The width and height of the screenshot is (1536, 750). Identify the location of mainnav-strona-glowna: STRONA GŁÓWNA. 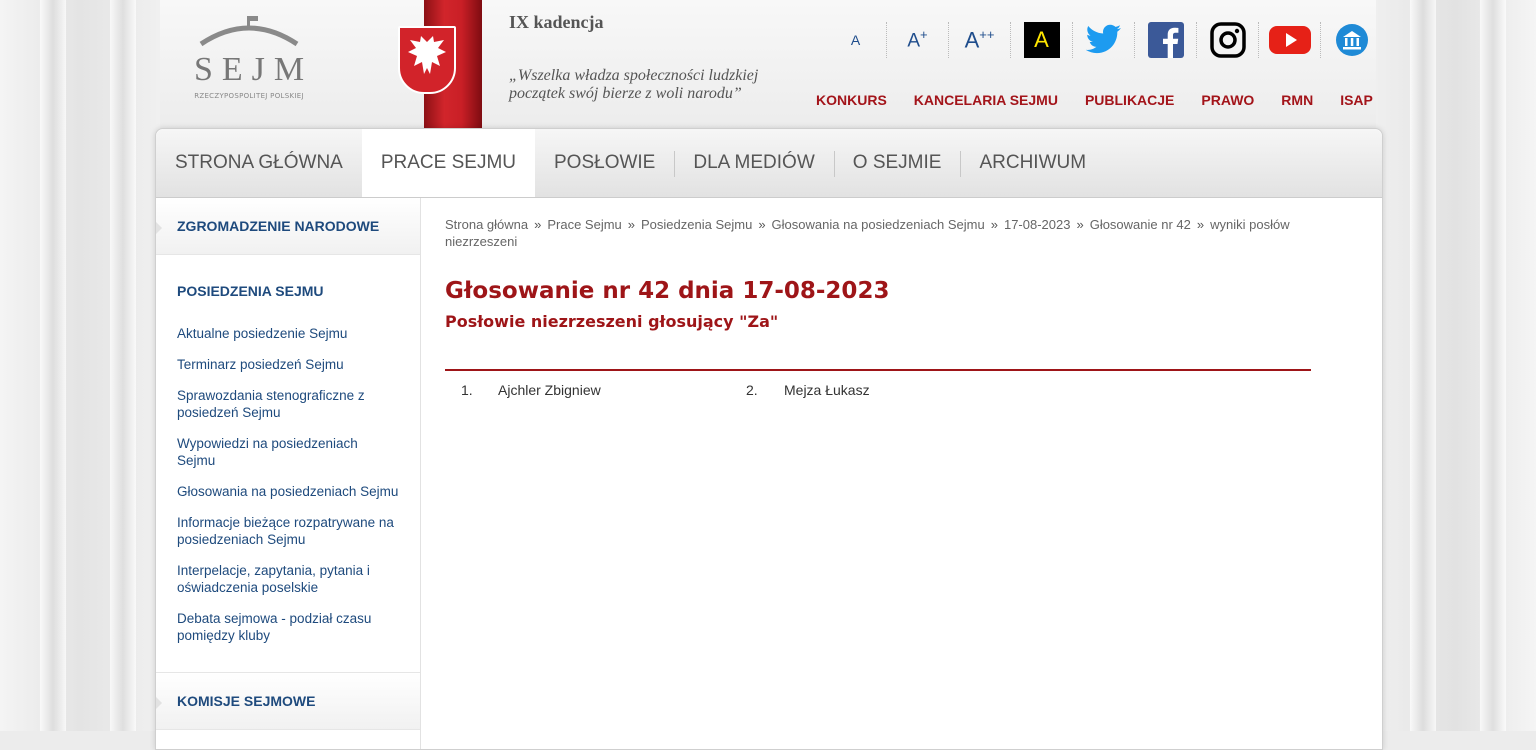
(259, 163).